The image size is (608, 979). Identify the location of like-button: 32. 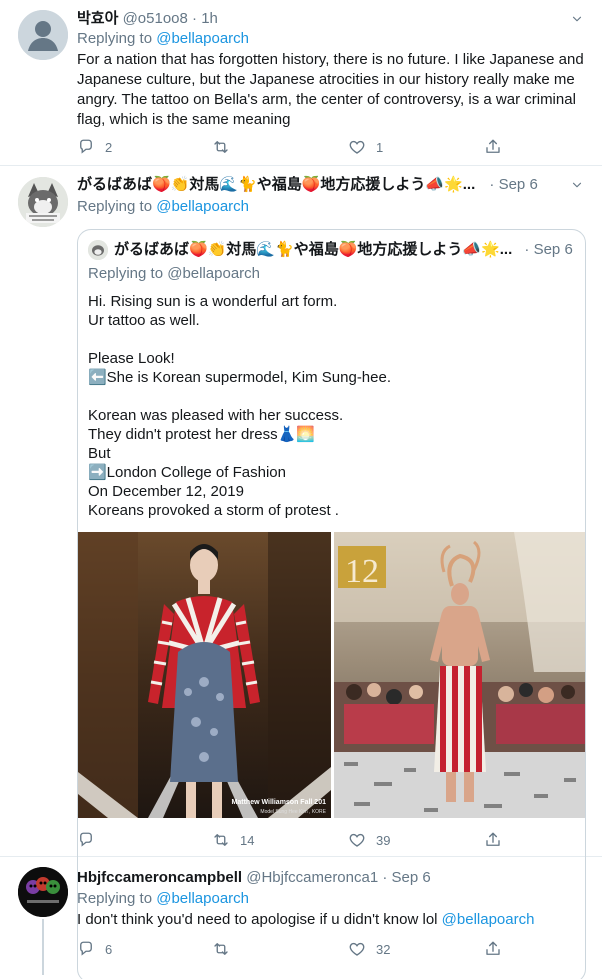
(369, 949).